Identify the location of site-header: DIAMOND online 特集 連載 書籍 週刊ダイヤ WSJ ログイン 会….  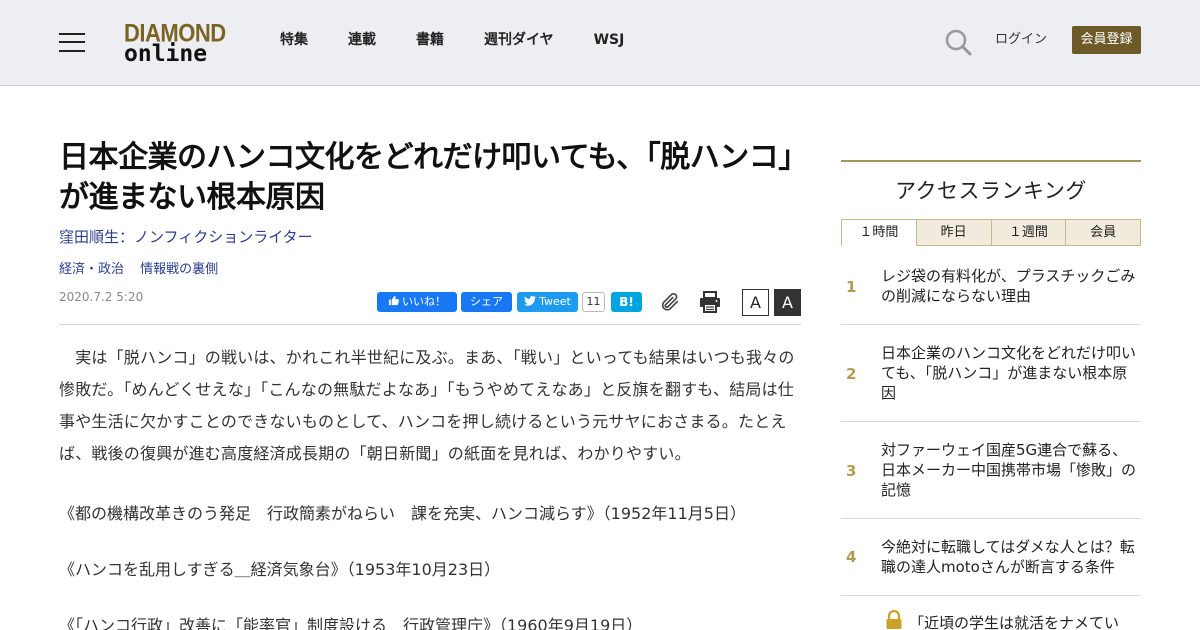
(600, 43).